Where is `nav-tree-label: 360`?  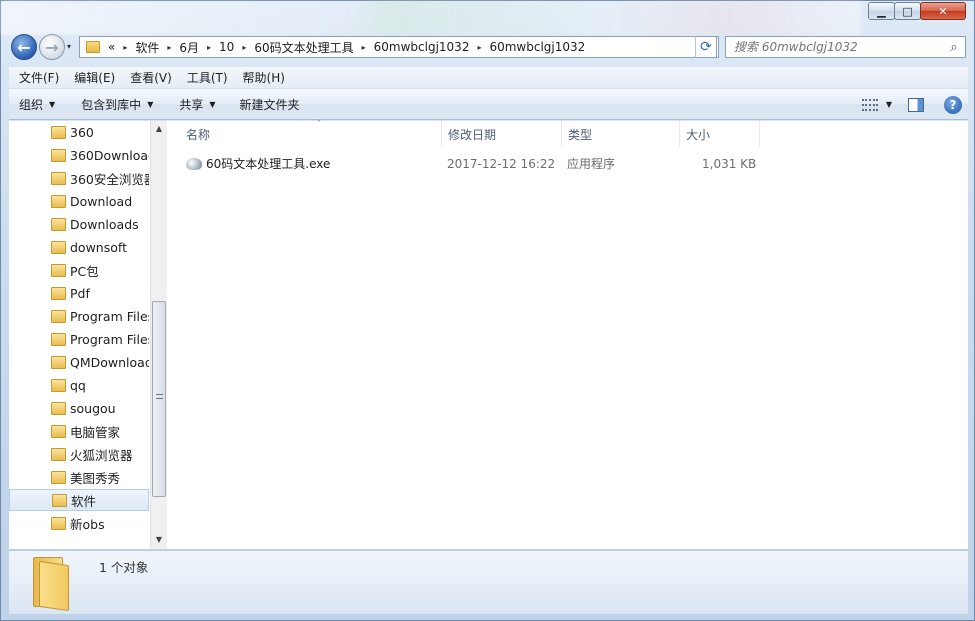
nav-tree-label: 360 is located at coordinates (82, 132).